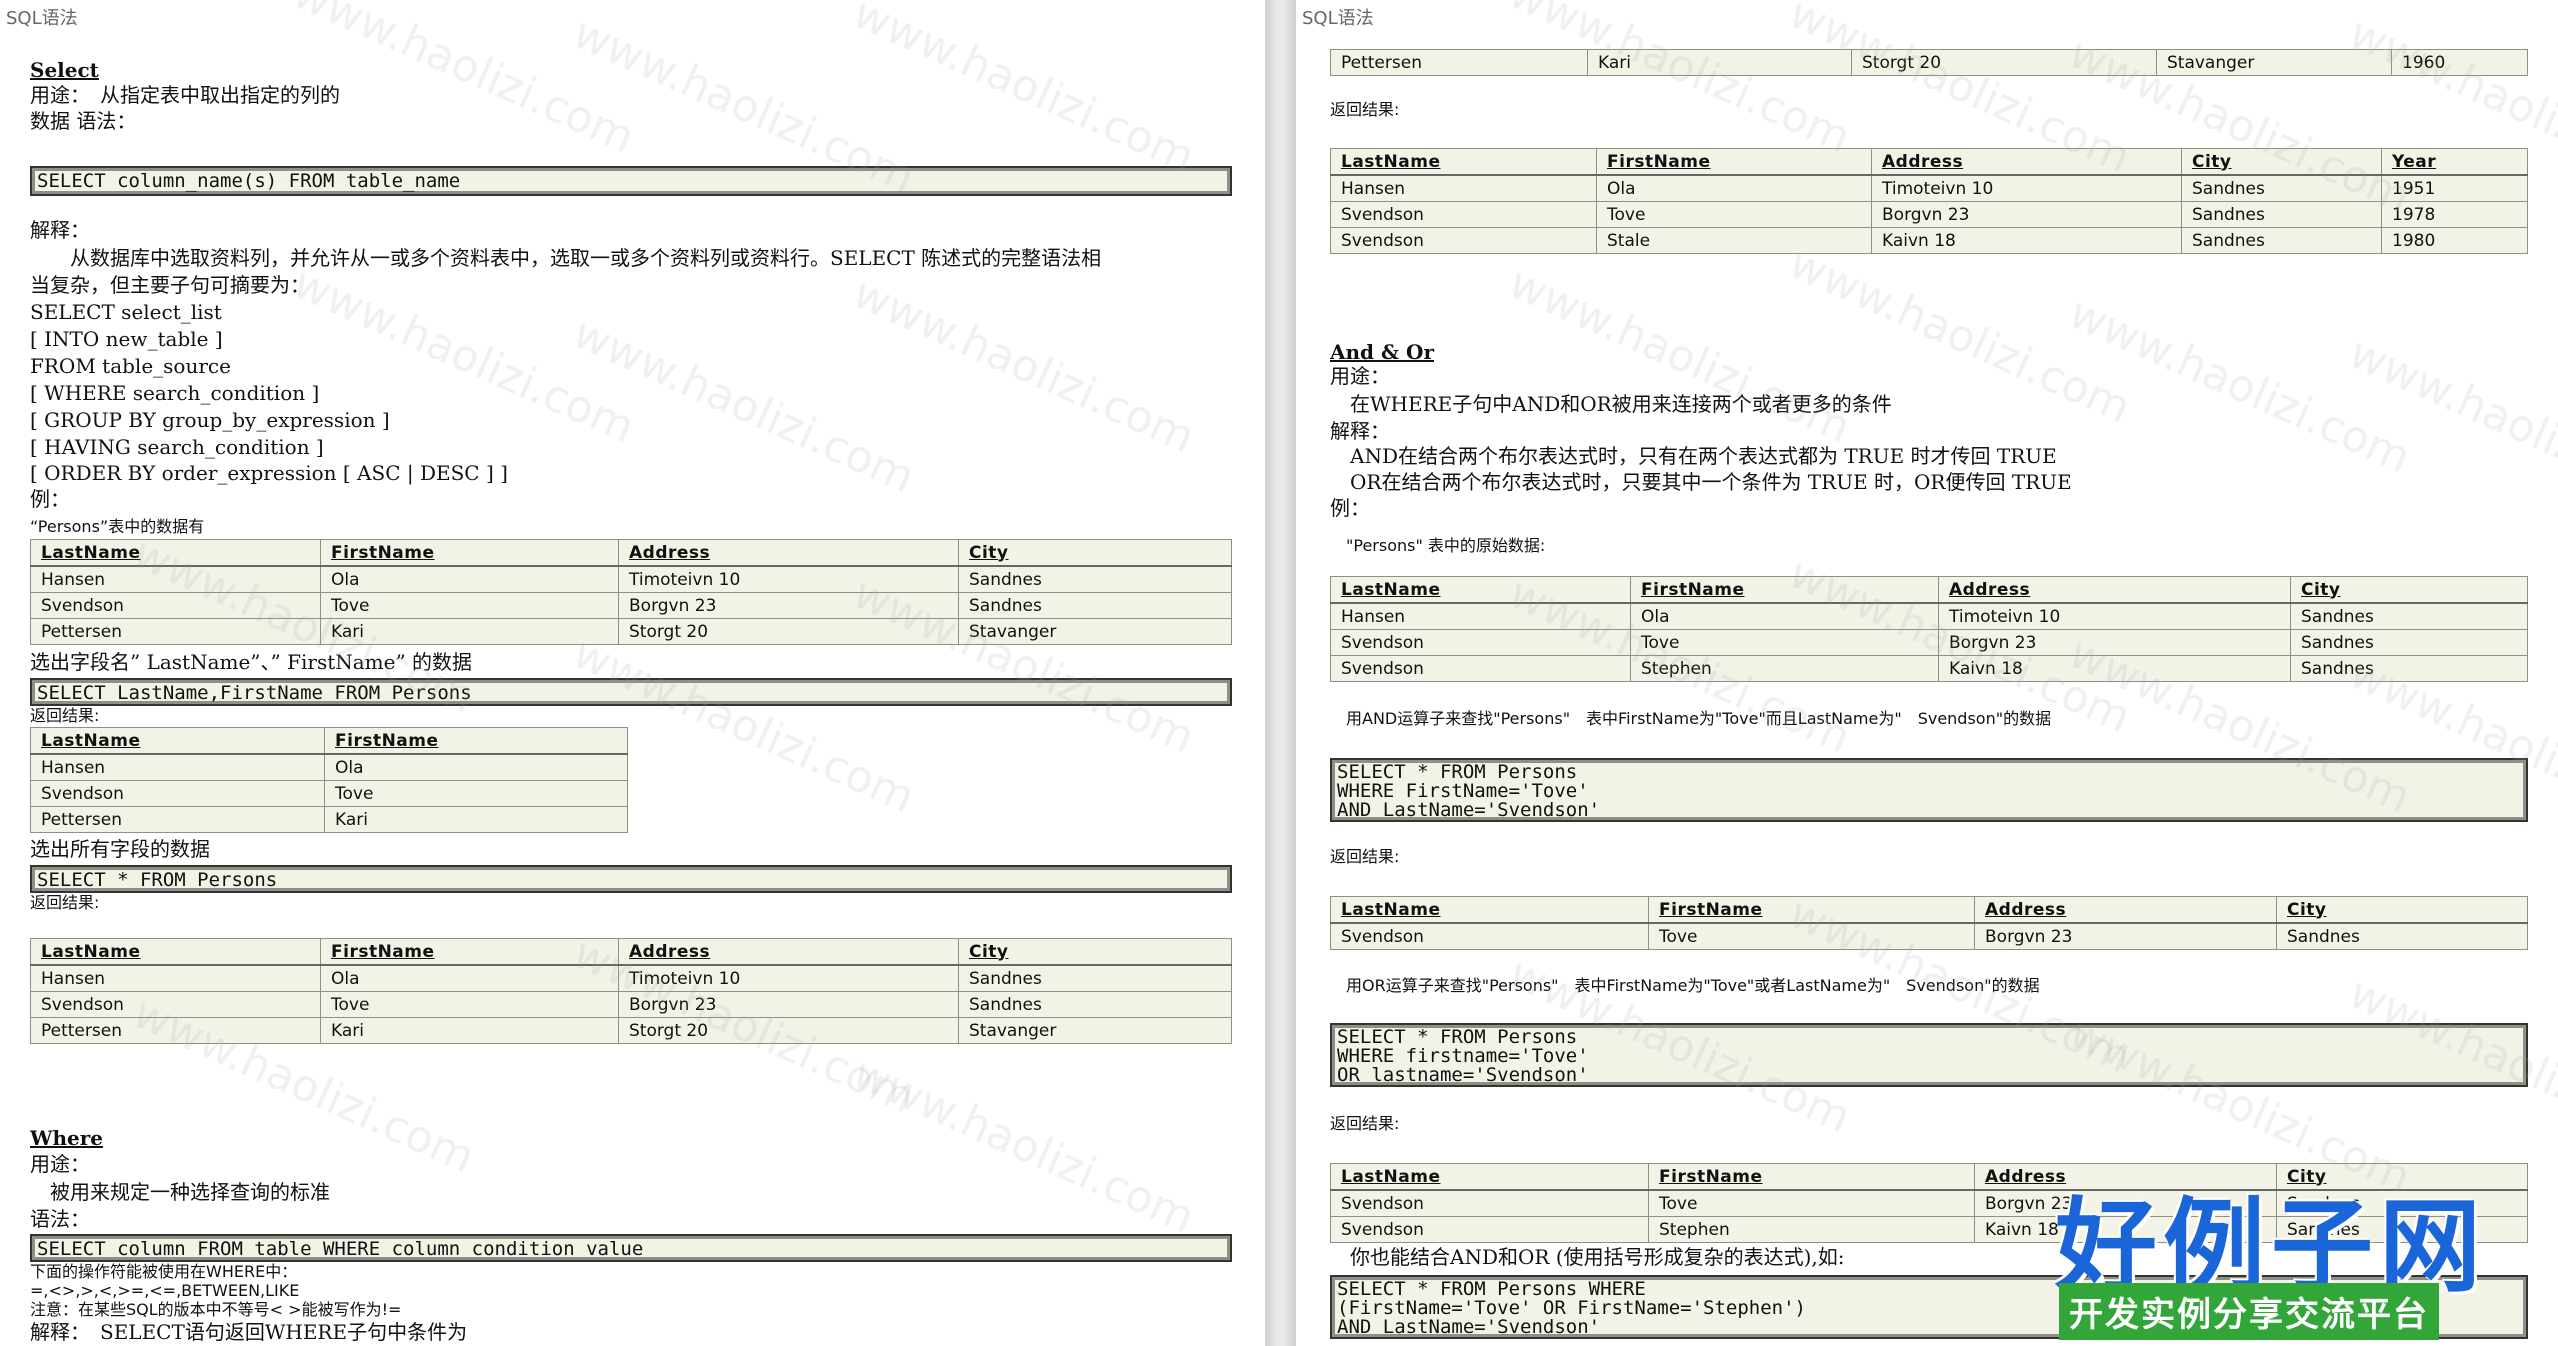 The height and width of the screenshot is (1346, 2558). Describe the element at coordinates (64, 70) in the screenshot. I see `select-heading: Select` at that location.